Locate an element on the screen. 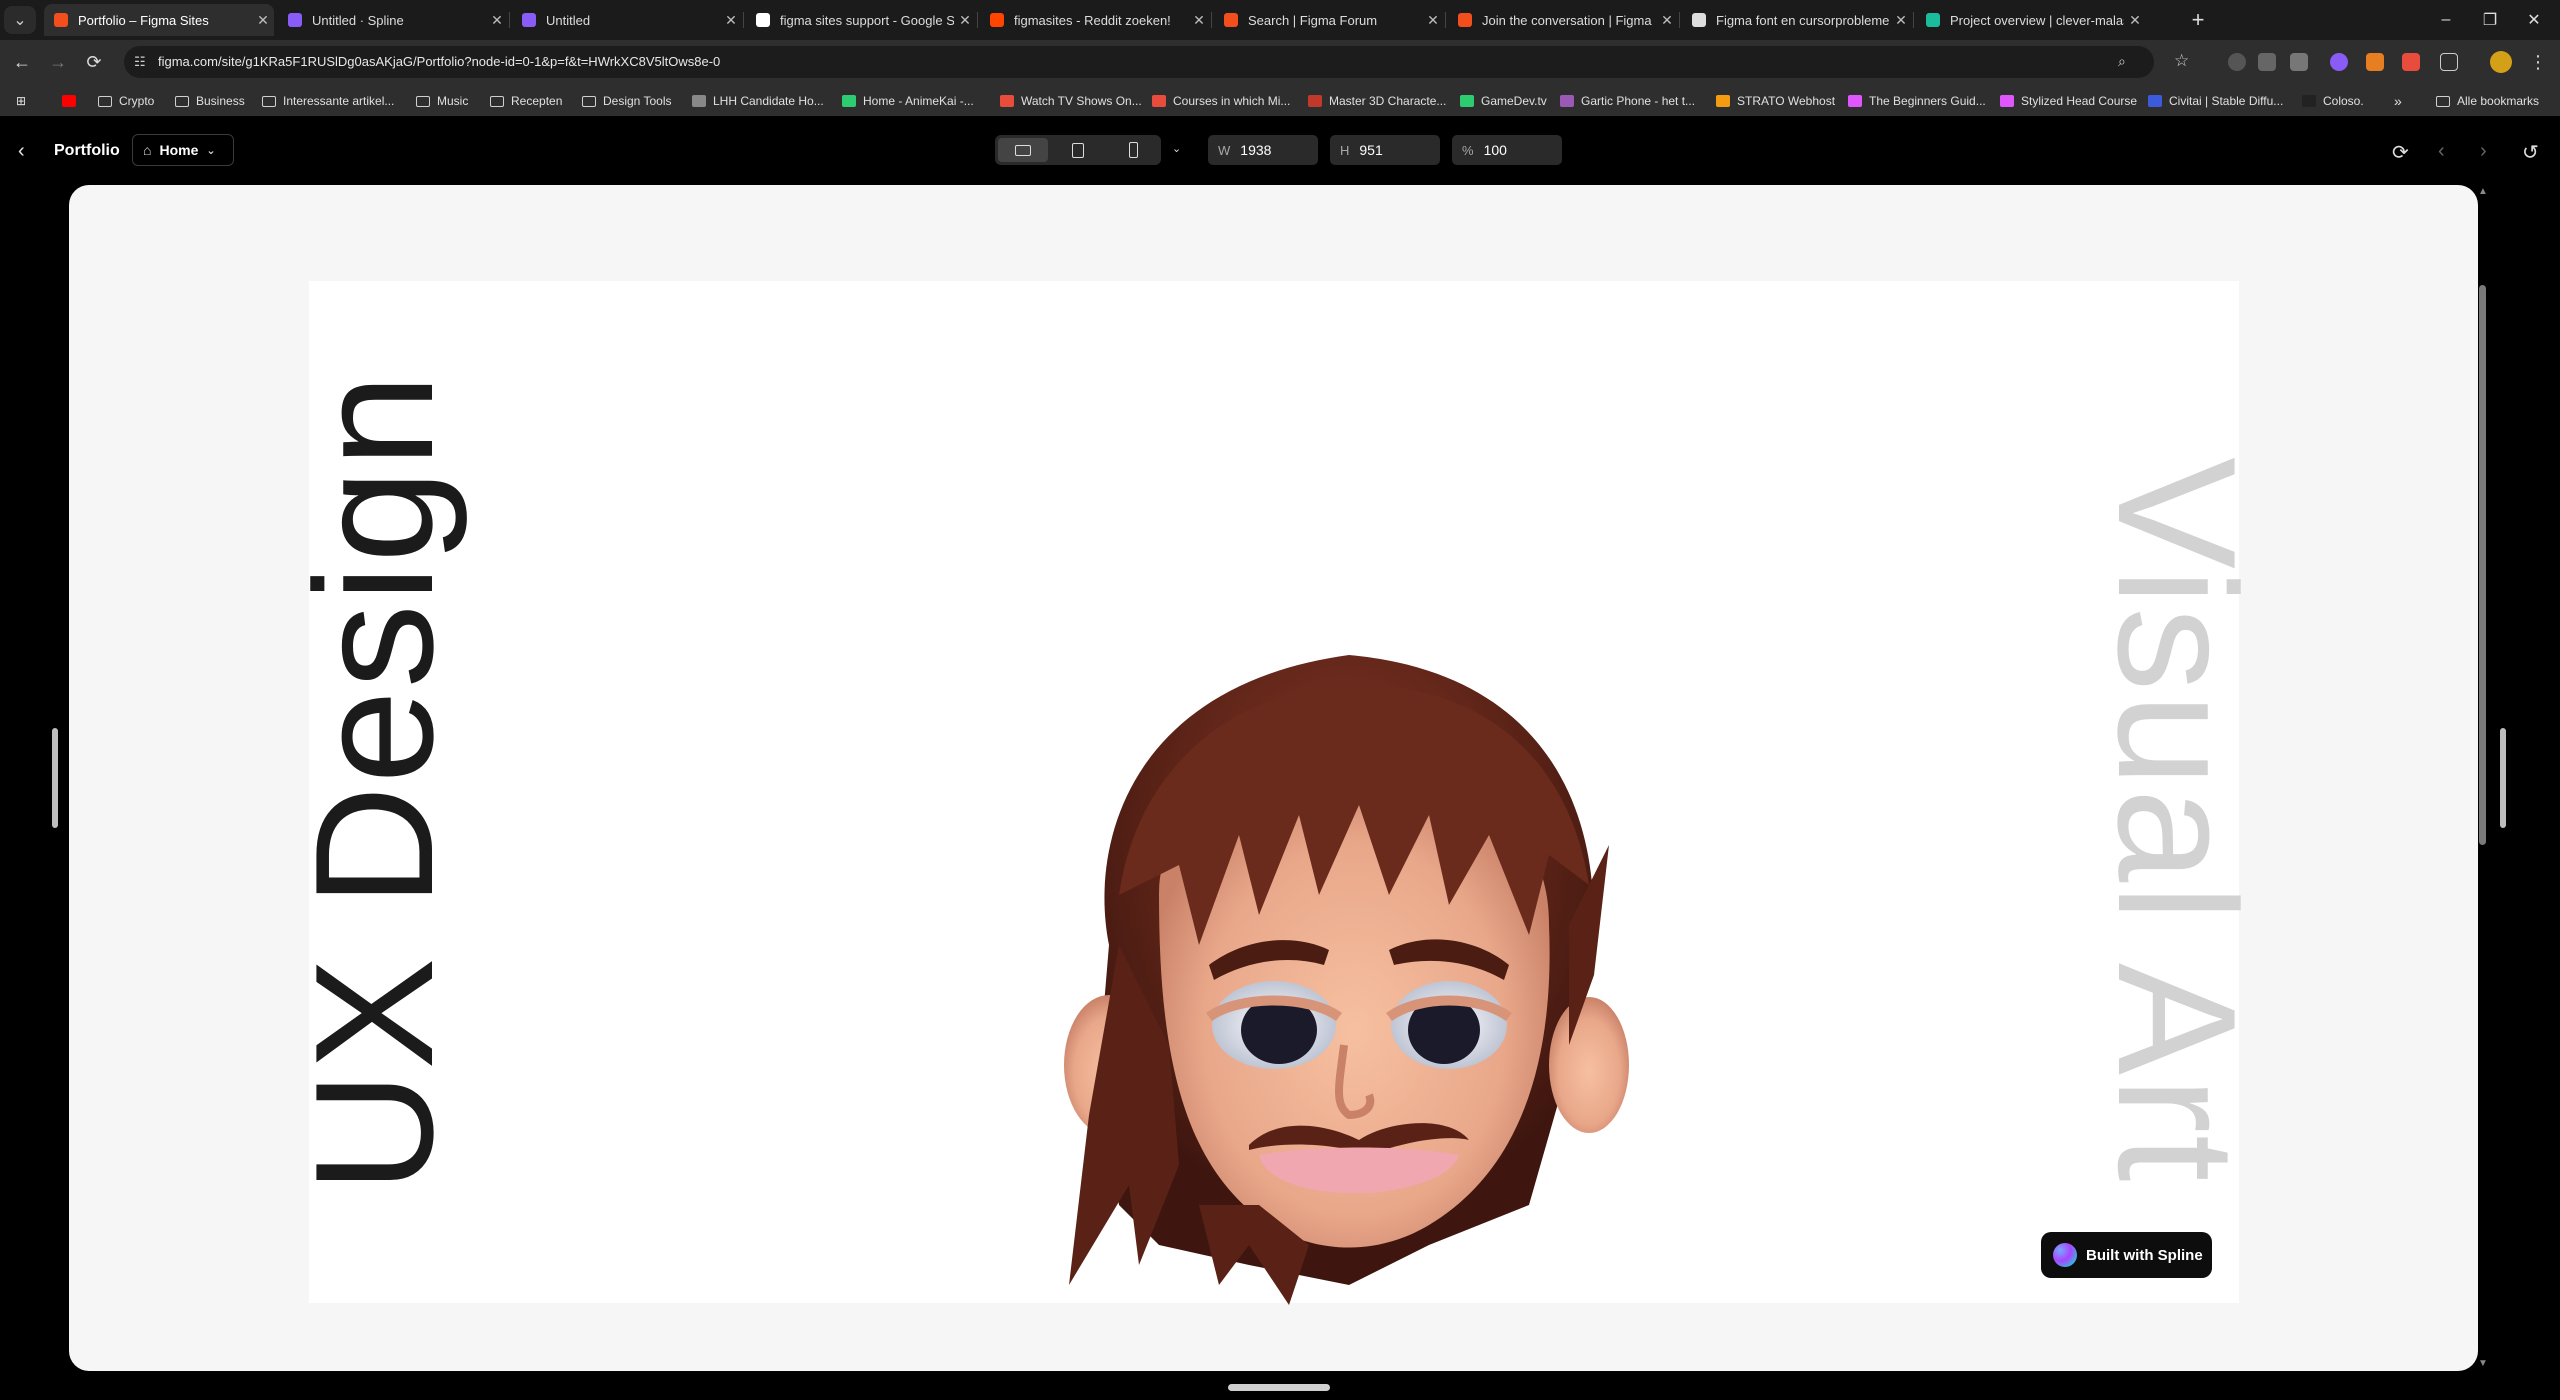  width-field: W 1938 is located at coordinates (1263, 150).